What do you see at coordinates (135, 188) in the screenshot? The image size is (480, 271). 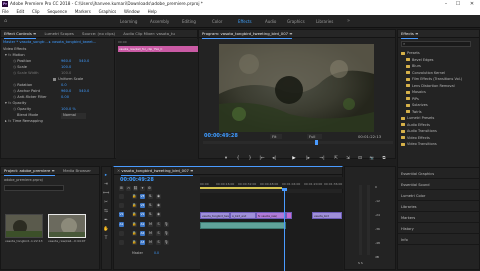 I see `linked-selection-icon: ⛓` at bounding box center [135, 188].